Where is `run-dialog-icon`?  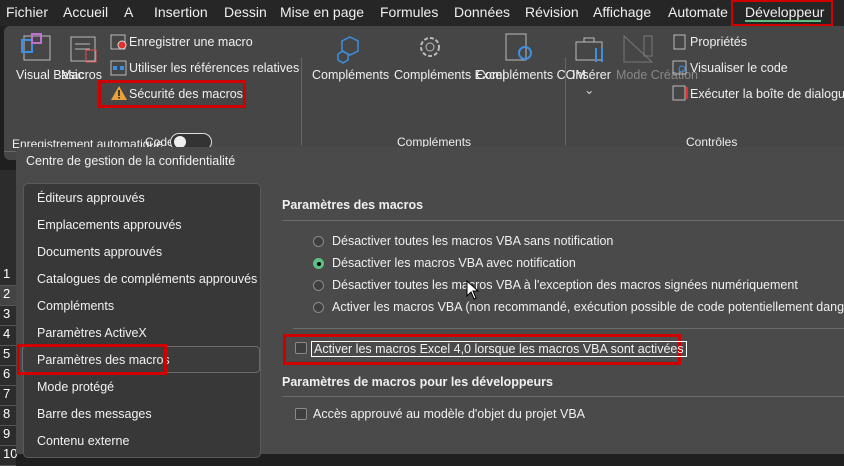 run-dialog-icon is located at coordinates (680, 93).